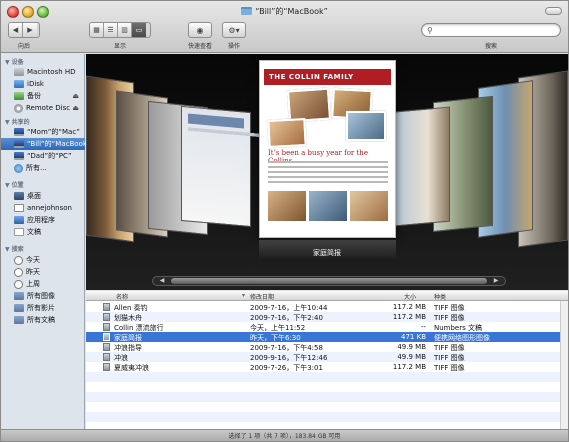 The image size is (569, 442). Describe the element at coordinates (17, 121) in the screenshot. I see `sidebar-section-shared: ▼ 共享的` at that location.